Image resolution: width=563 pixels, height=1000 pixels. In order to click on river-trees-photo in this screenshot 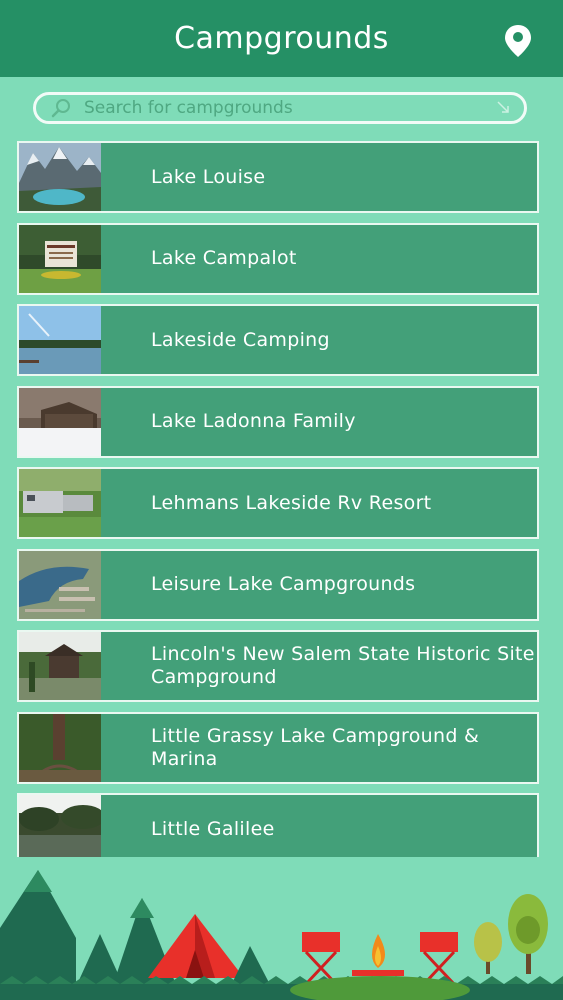, I will do `click(60, 826)`.